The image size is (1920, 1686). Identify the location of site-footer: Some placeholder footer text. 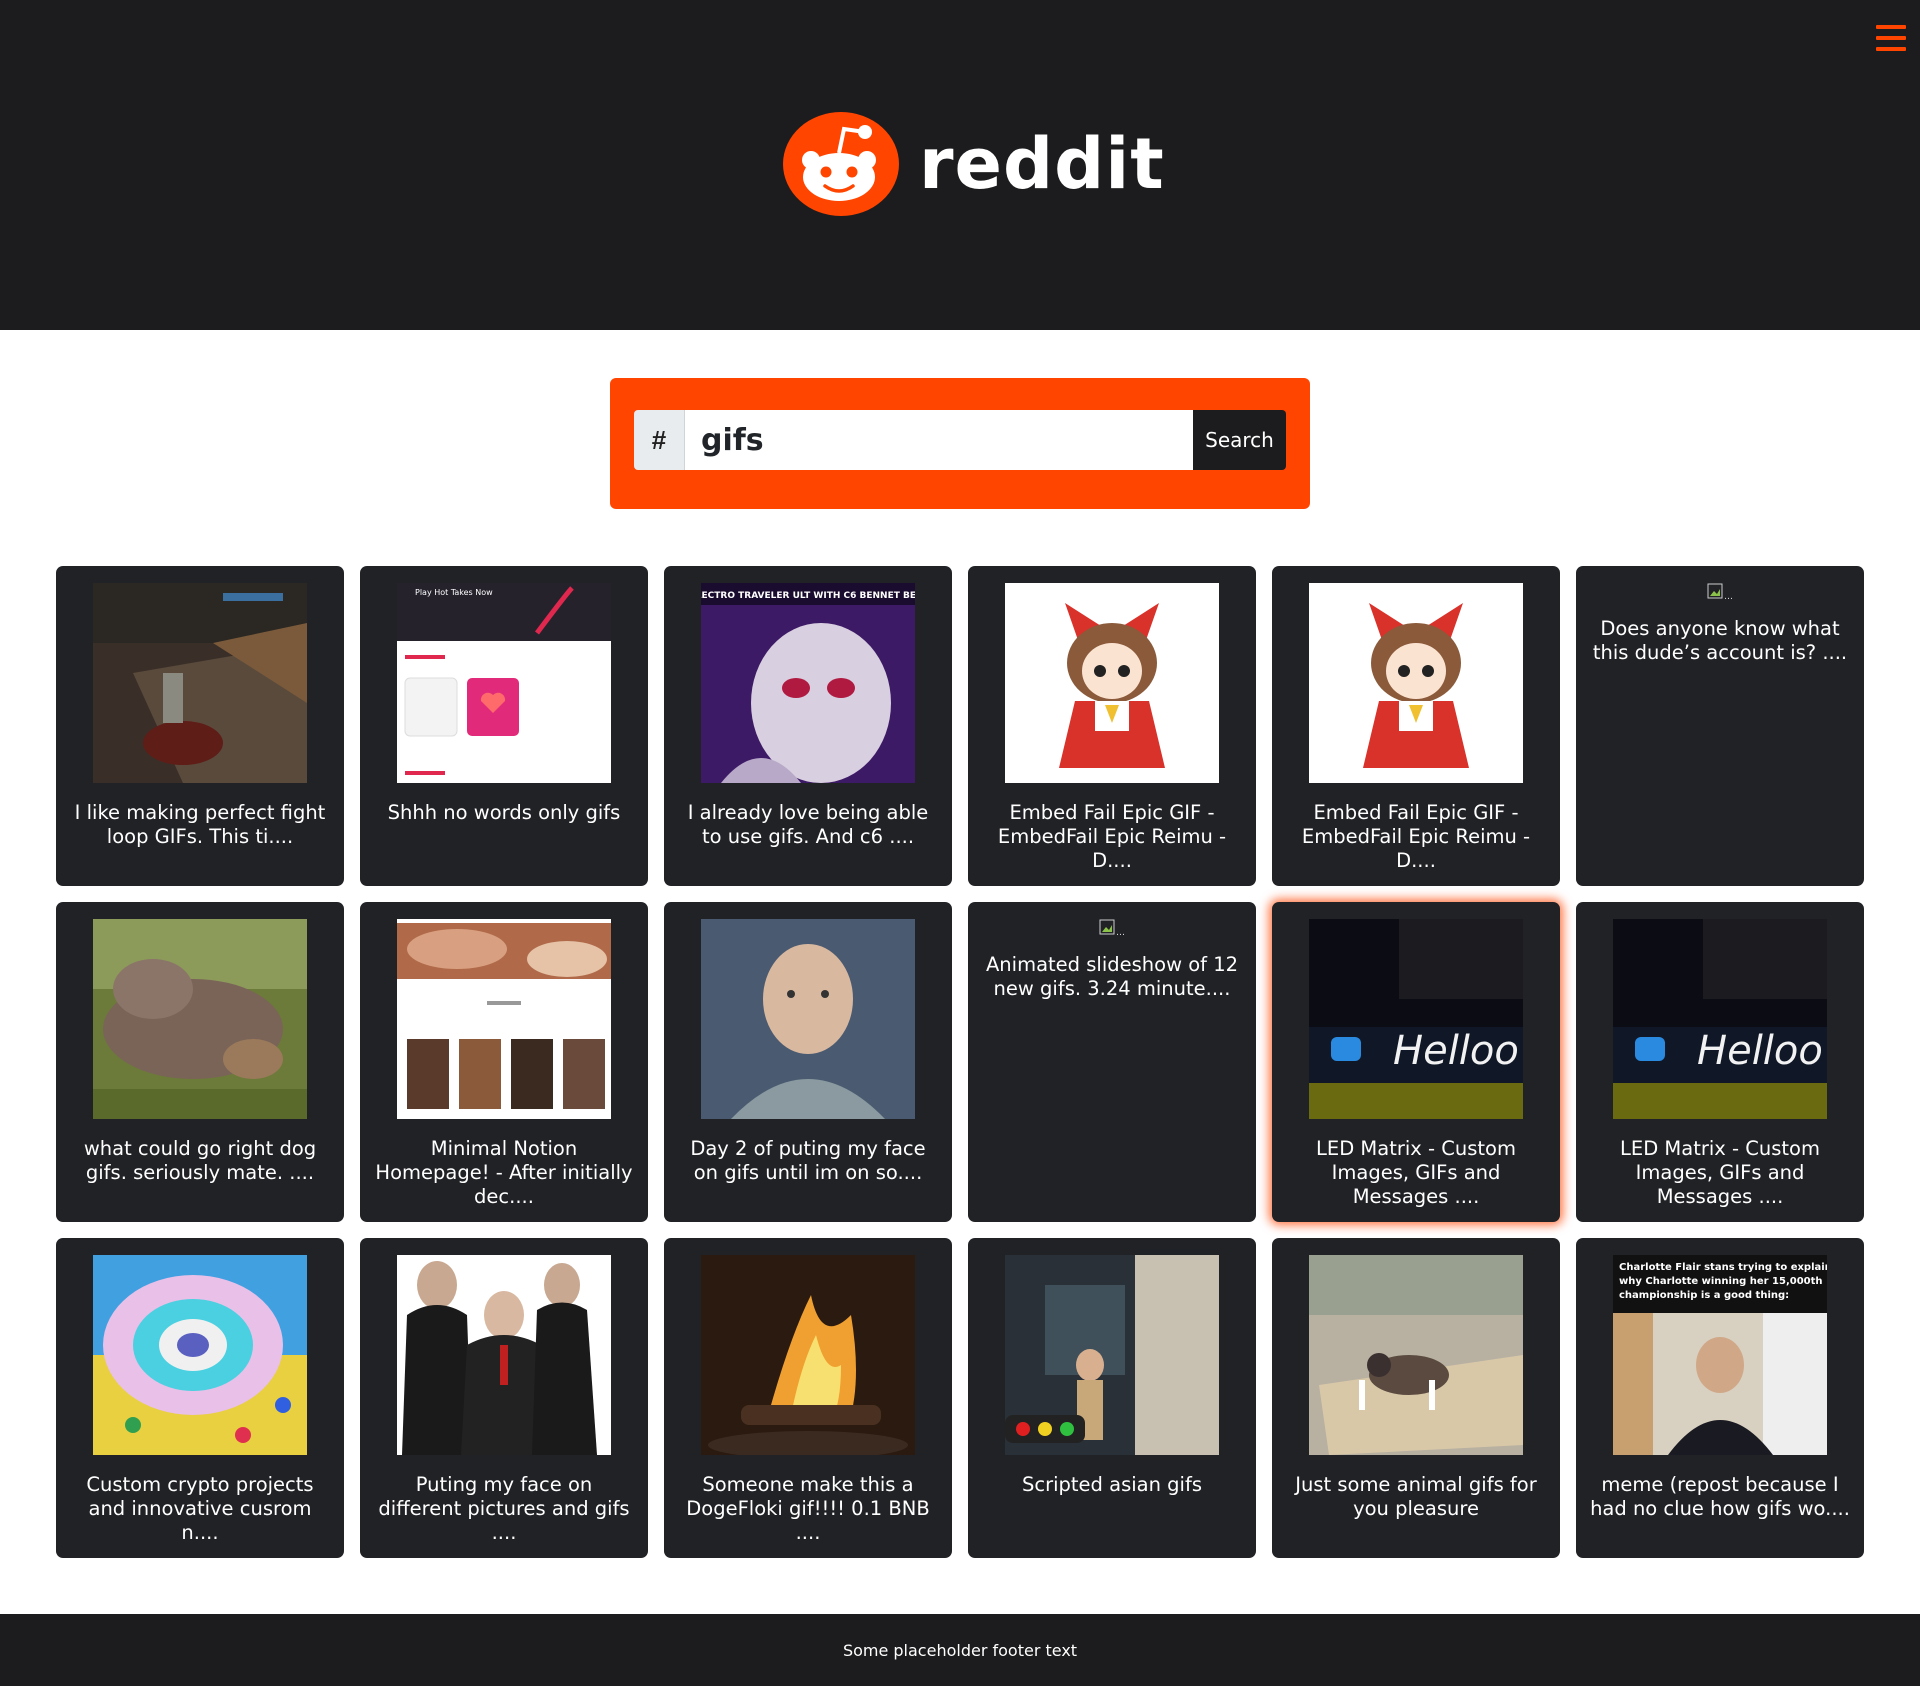
(960, 1650).